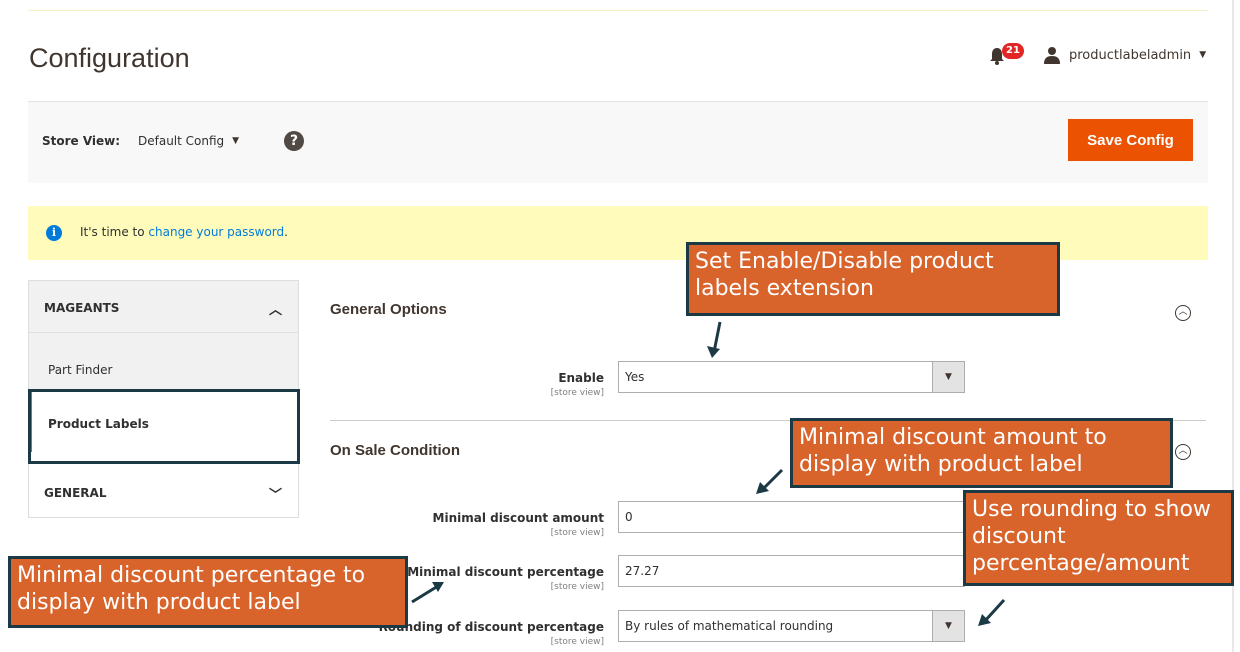 Image resolution: width=1240 pixels, height=652 pixels. Describe the element at coordinates (518, 518) in the screenshot. I see `min-discount-amount-label: Minimal discount amount` at that location.